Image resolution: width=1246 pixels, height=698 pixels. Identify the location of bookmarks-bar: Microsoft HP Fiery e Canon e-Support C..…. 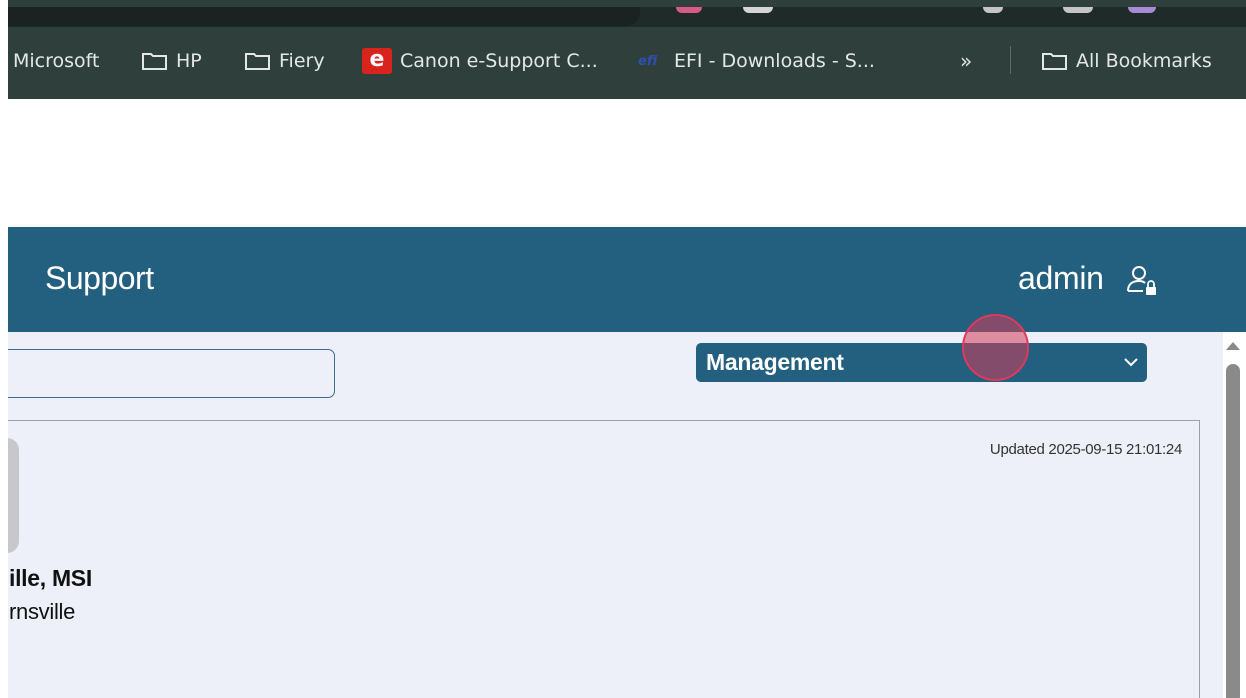
(627, 61).